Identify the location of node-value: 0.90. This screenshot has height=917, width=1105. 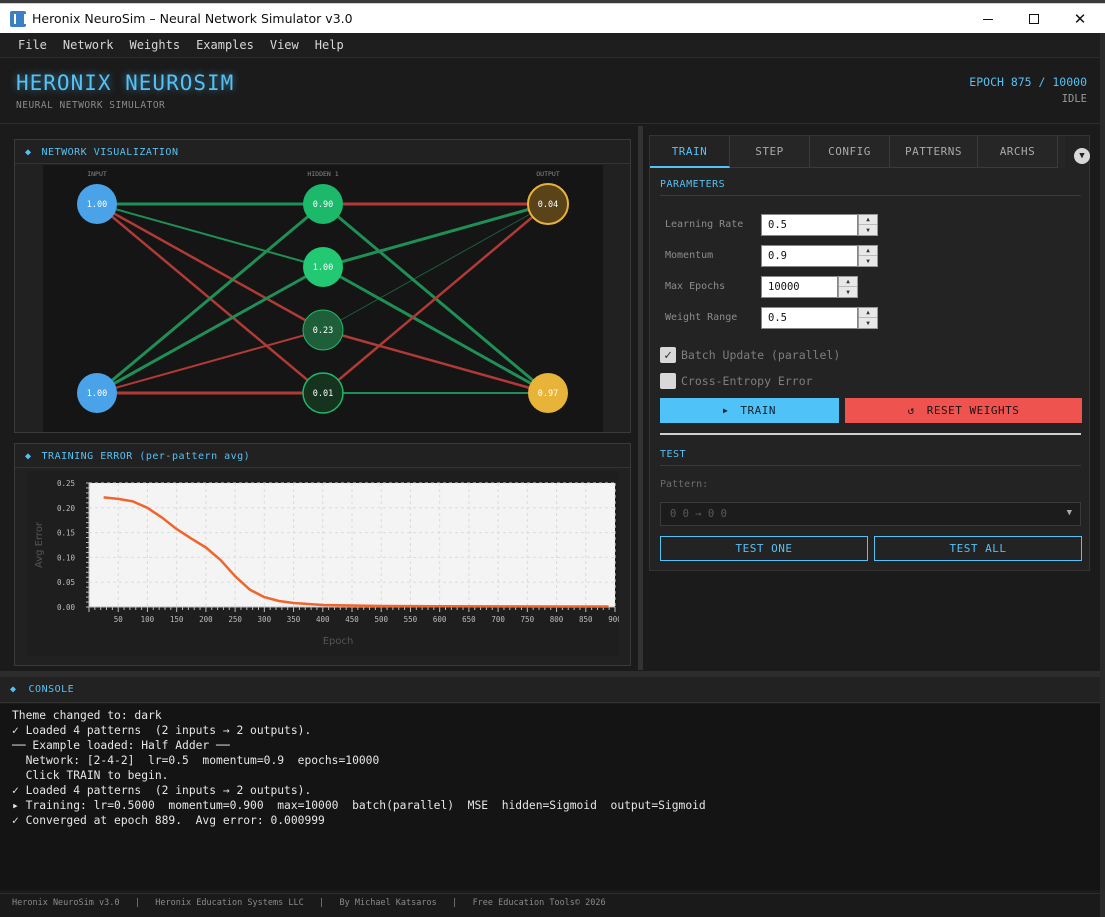
(323, 205).